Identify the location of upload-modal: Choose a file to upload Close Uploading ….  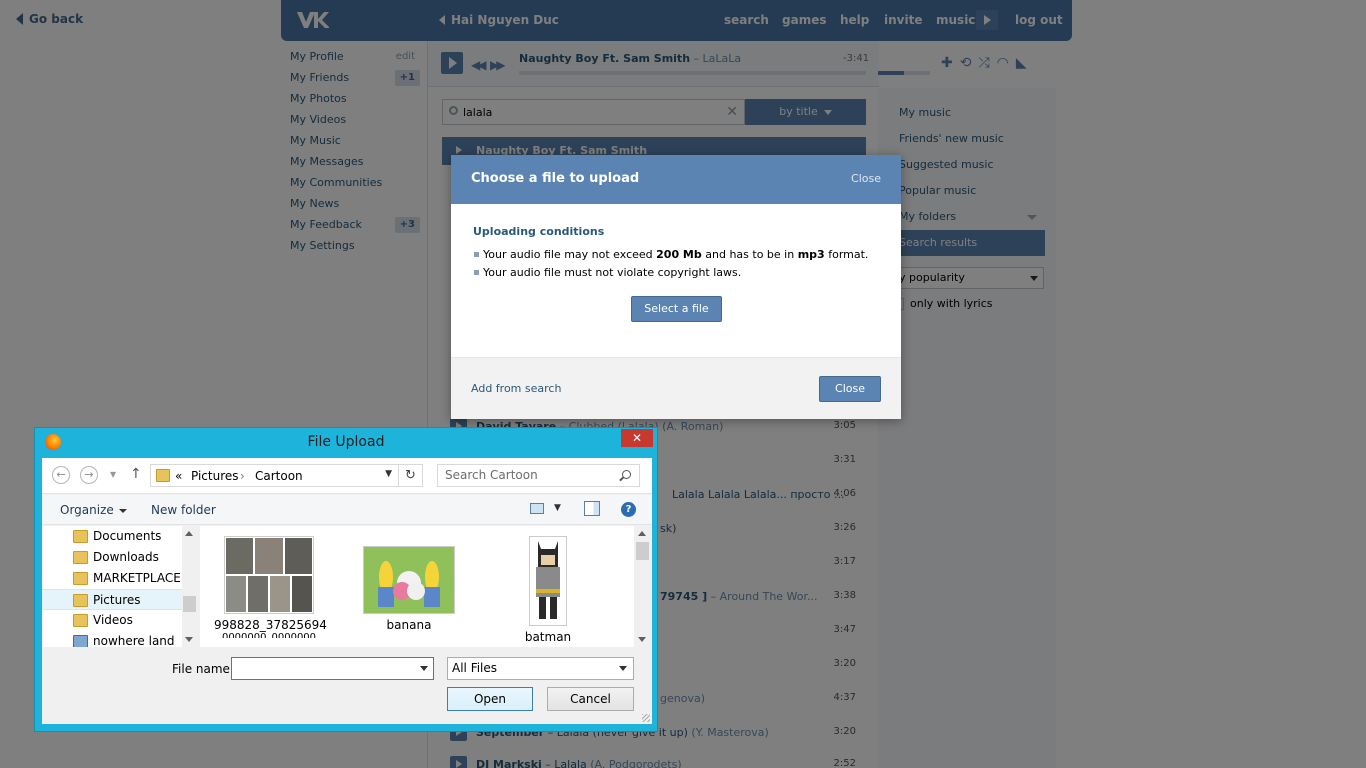
(676, 287).